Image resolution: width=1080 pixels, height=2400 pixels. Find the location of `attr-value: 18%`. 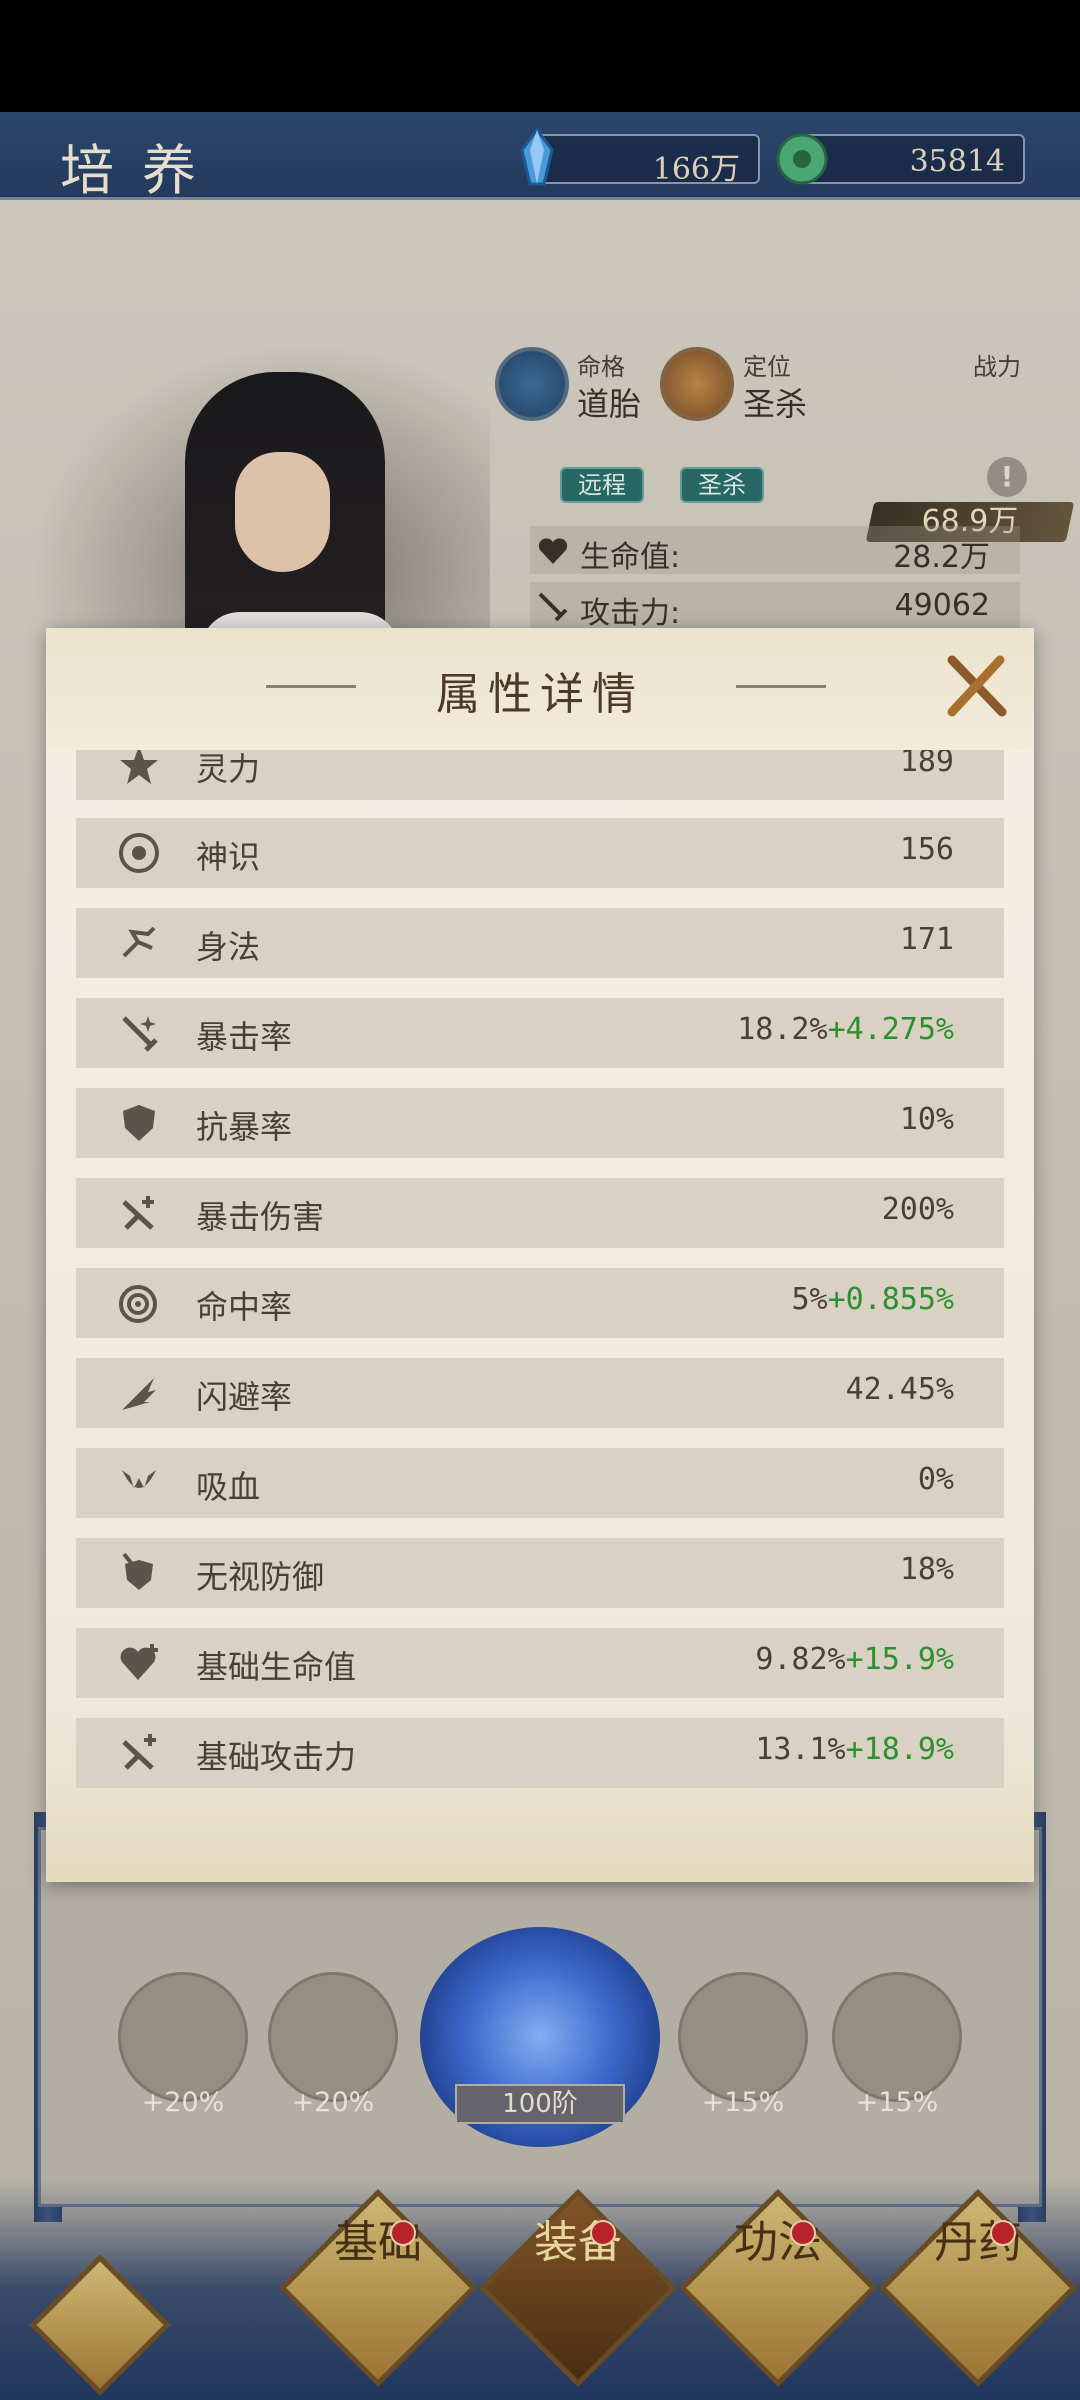

attr-value: 18% is located at coordinates (927, 1569).